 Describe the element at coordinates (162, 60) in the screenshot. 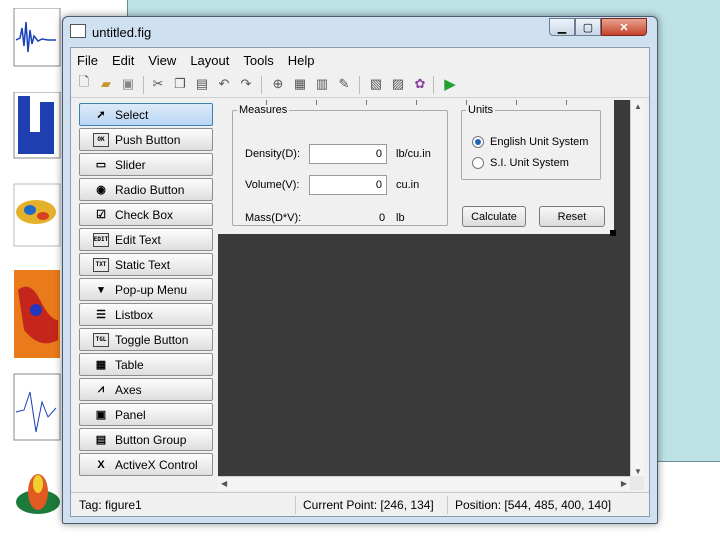

I see `menu-view: View` at that location.